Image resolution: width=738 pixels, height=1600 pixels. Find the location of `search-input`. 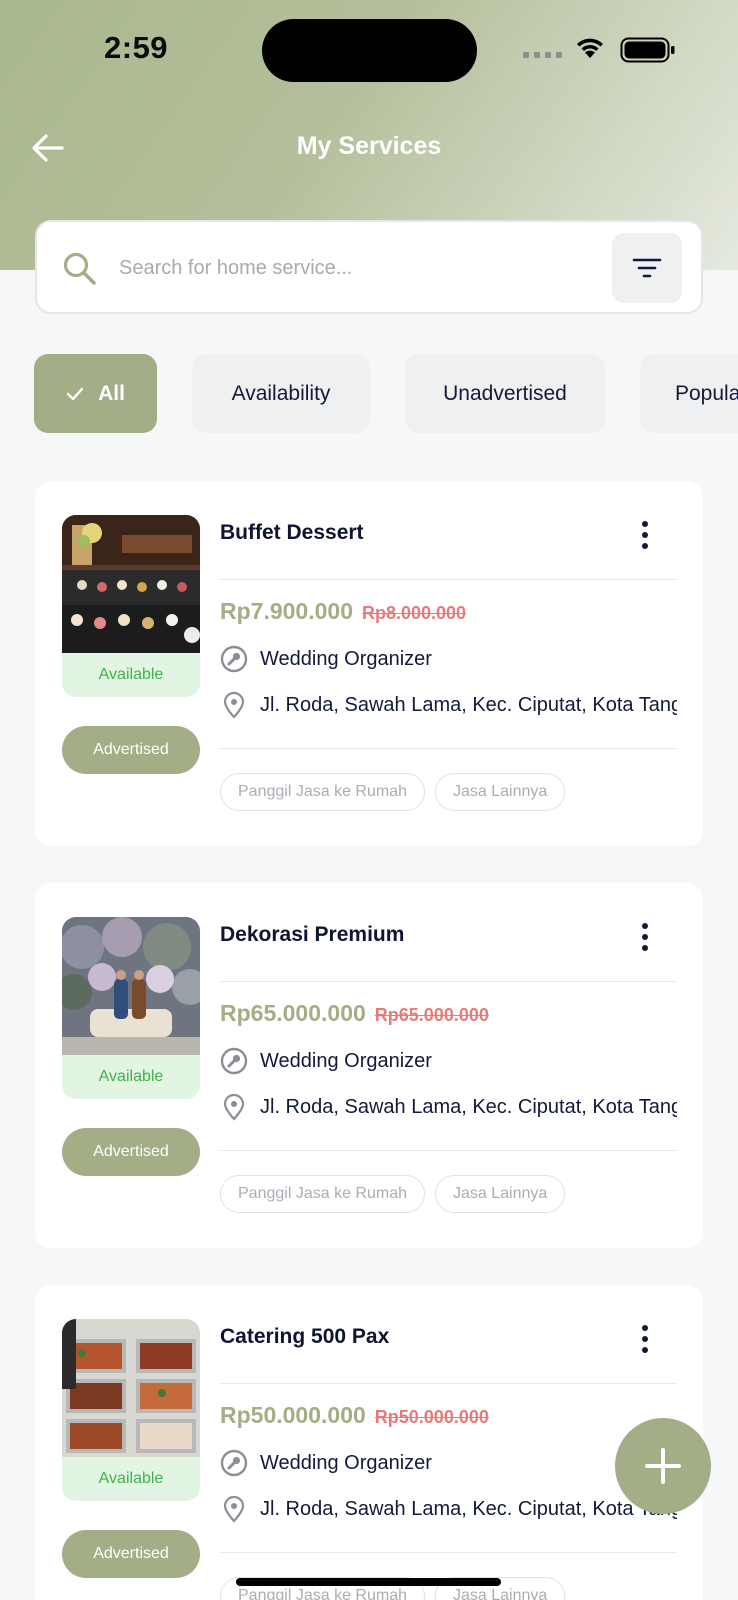

search-input is located at coordinates (319, 268).